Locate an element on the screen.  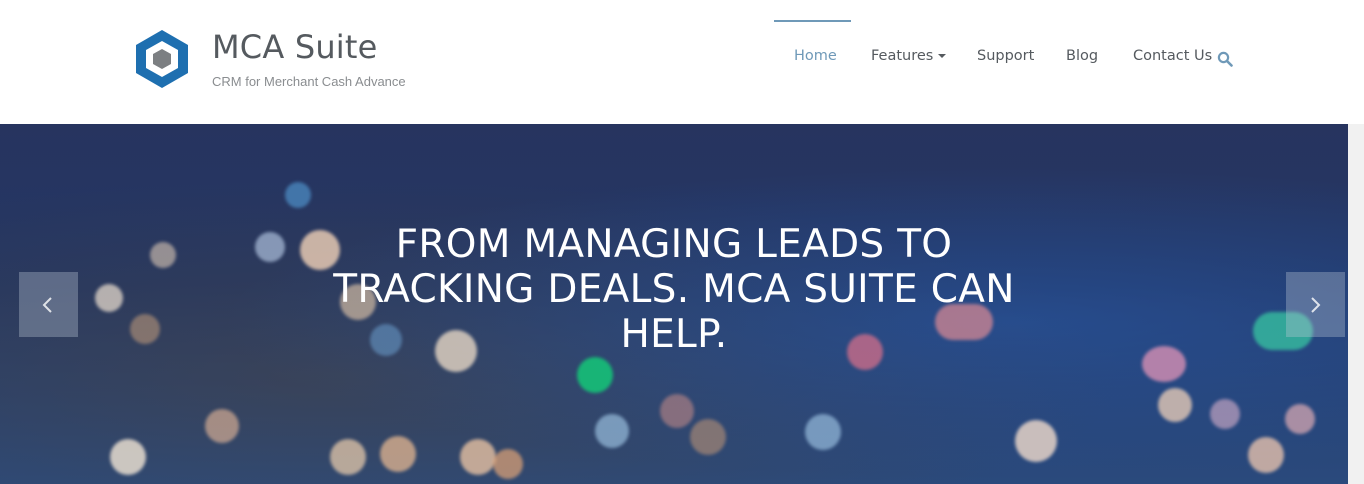
slider-next-button is located at coordinates (1315, 304).